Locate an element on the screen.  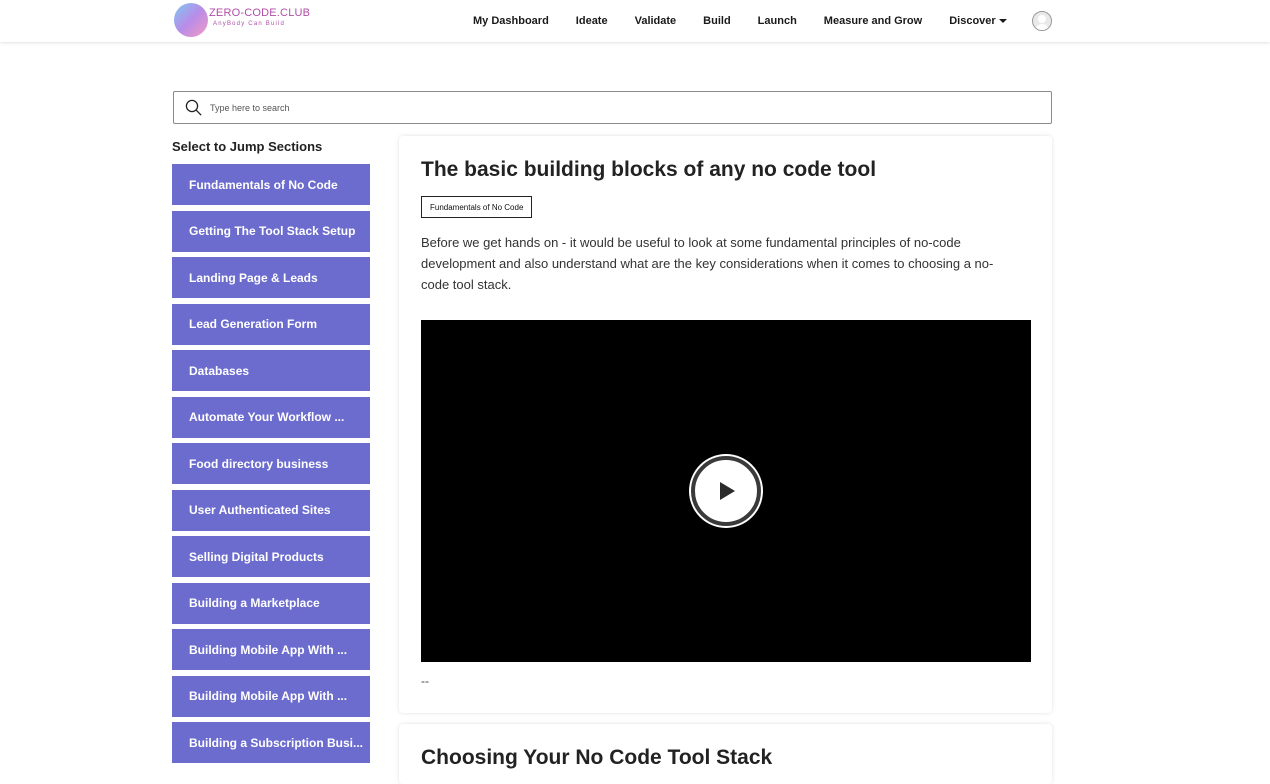
sidebar-item-lead-generation: Lead Generation Form is located at coordinates (271, 324).